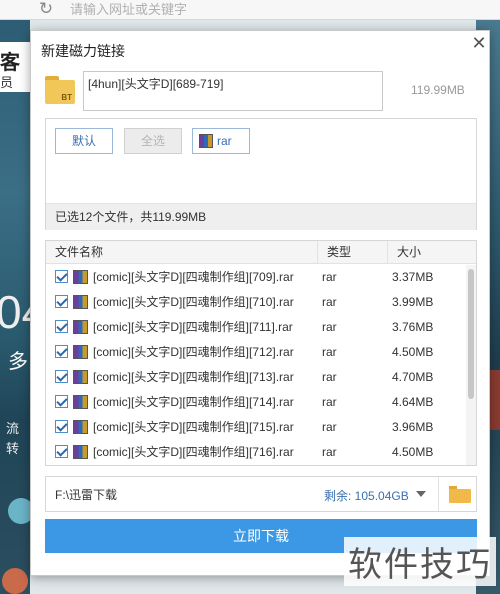 Image resolution: width=500 pixels, height=594 pixels. What do you see at coordinates (153, 141) in the screenshot?
I see `select-all-button: 全选` at bounding box center [153, 141].